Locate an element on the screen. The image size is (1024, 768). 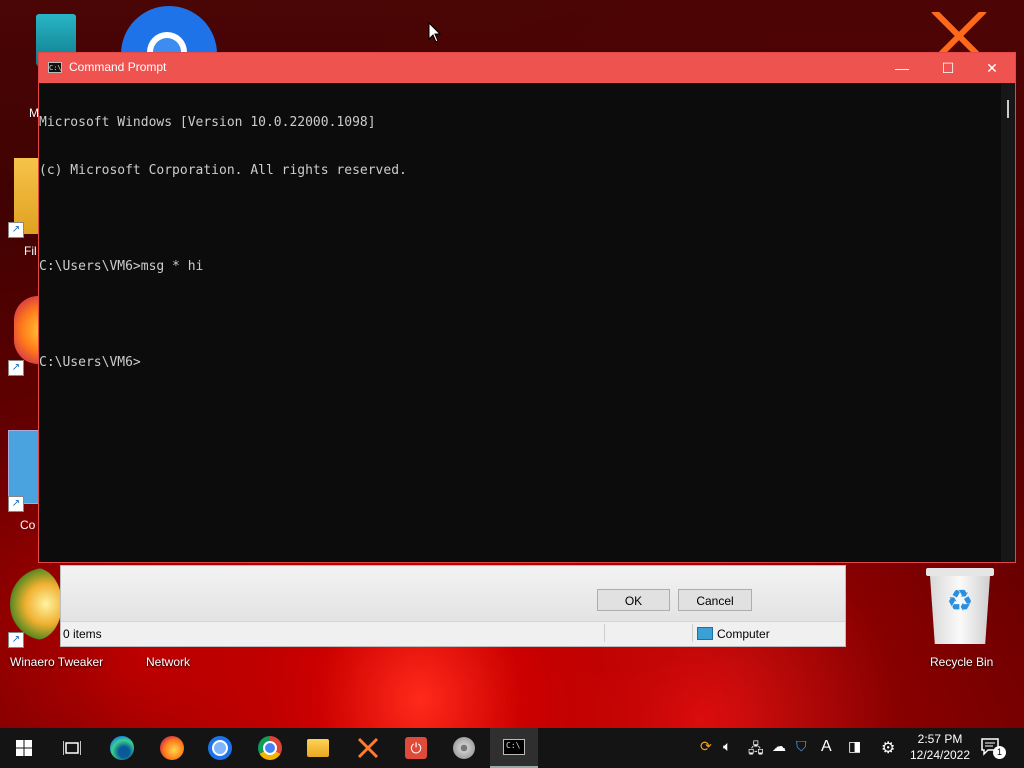
background-dialog: OK Cancel 0 items Computer is located at coordinates (453, 606).